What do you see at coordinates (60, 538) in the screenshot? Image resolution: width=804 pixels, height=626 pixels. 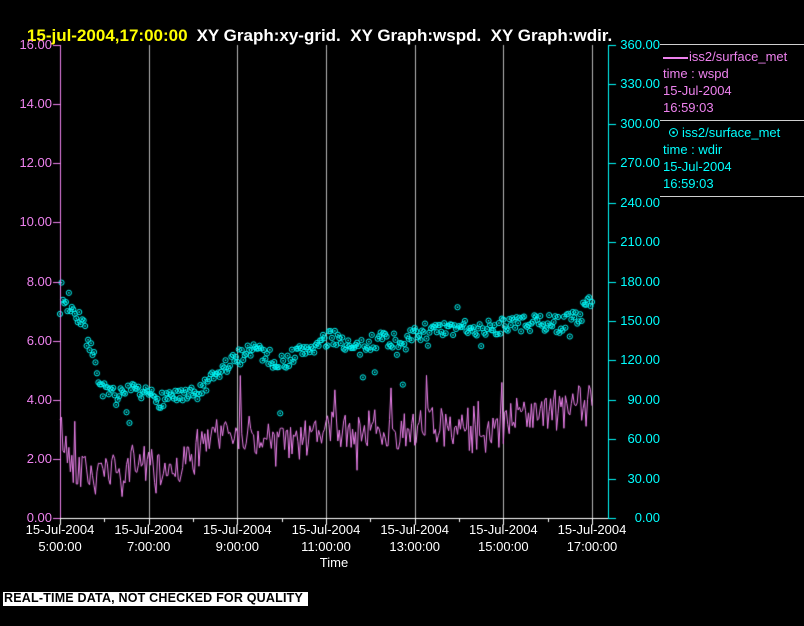 I see `x-axis-tick-label: 15-Jul-2004 5:00:00` at bounding box center [60, 538].